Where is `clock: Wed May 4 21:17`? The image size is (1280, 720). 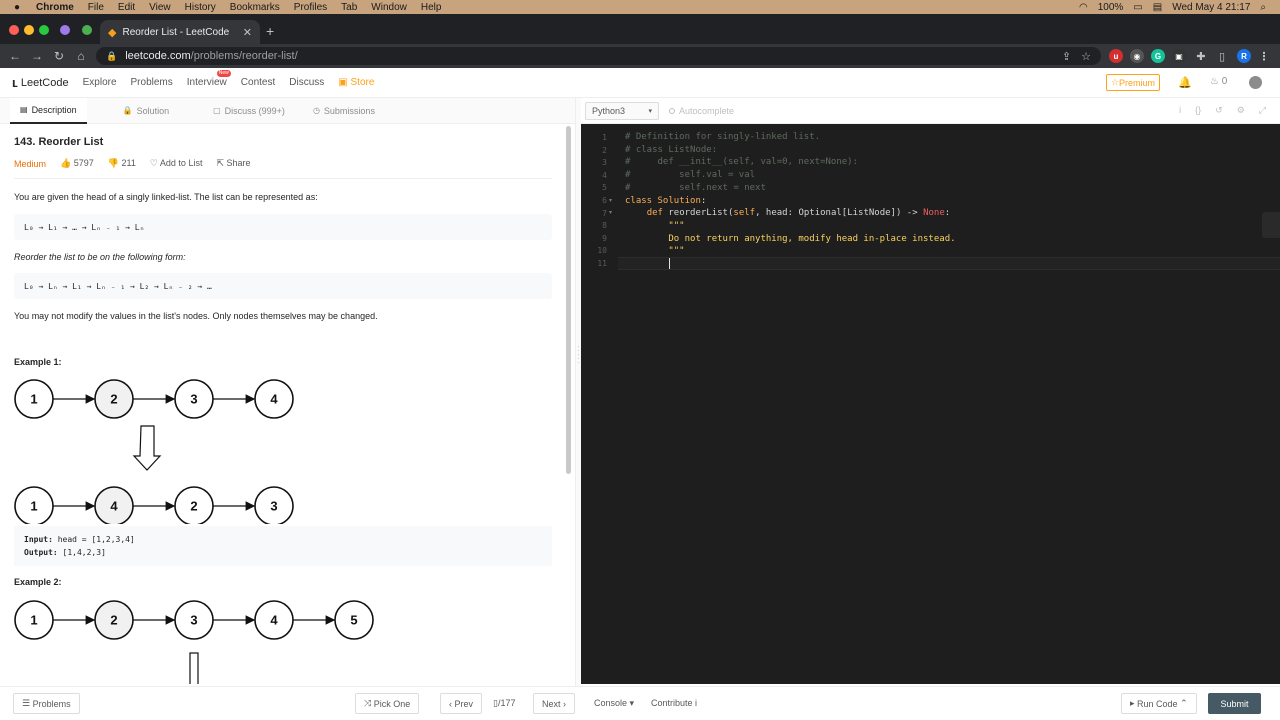
clock: Wed May 4 21:17 is located at coordinates (1211, 7).